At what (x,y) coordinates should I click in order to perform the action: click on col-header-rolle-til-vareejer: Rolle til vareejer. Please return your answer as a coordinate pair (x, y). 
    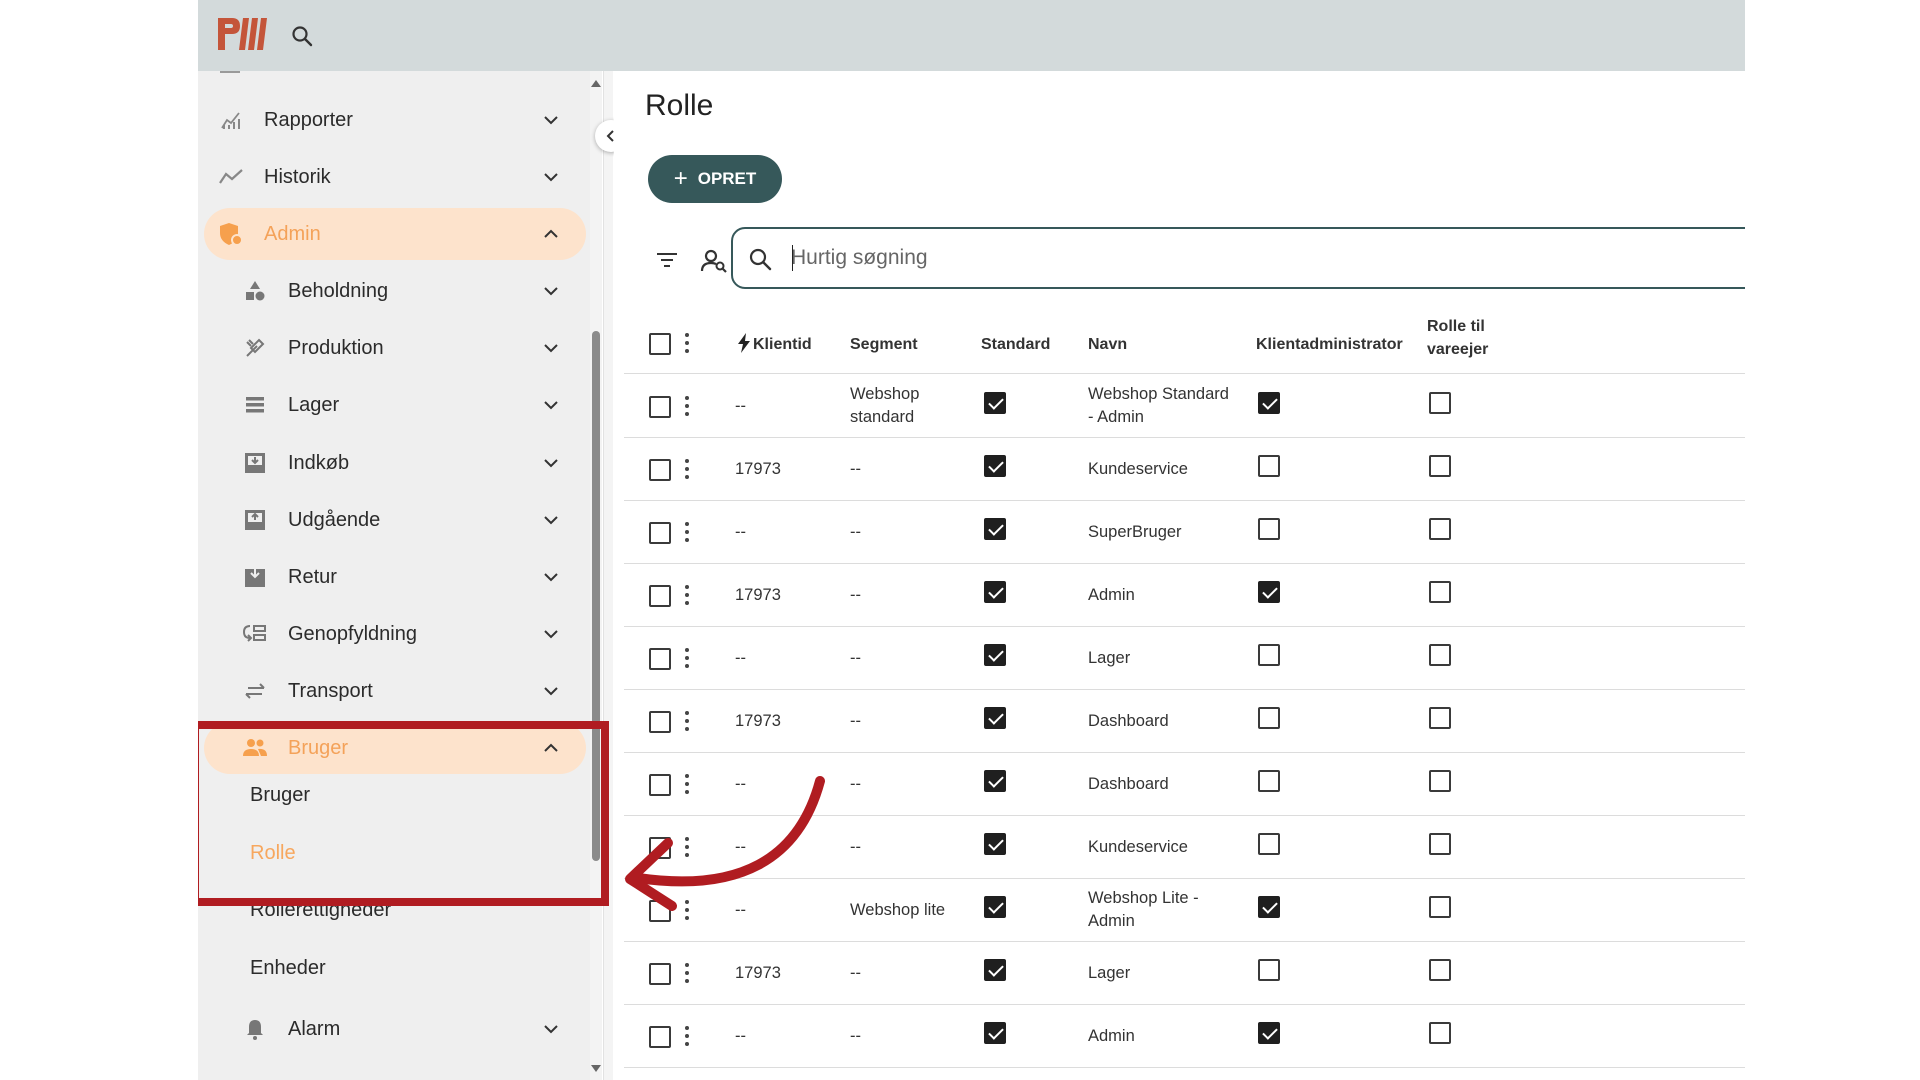
    Looking at the image, I should click on (1457, 338).